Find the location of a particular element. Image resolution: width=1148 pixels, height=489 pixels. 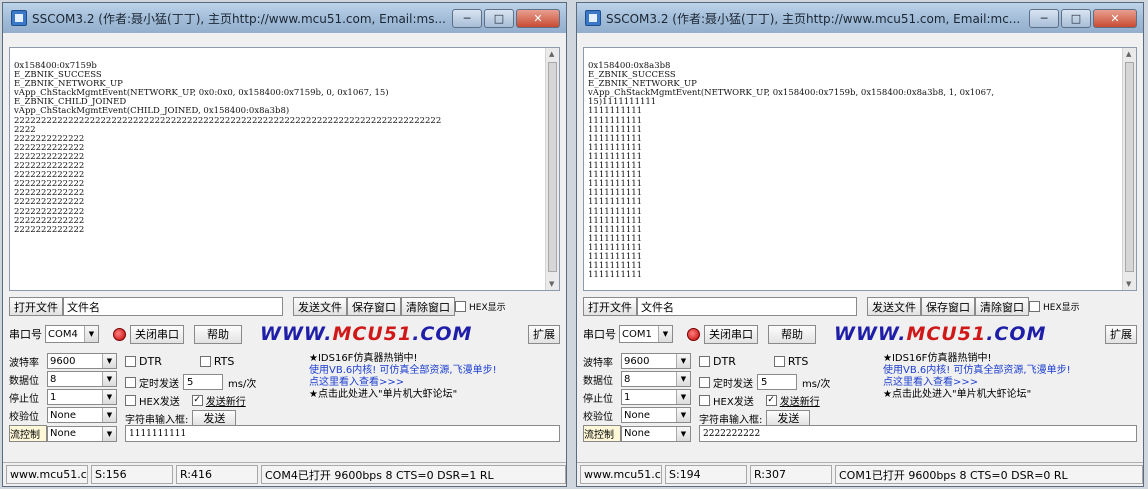

send-input: 2222222222 is located at coordinates (918, 433).